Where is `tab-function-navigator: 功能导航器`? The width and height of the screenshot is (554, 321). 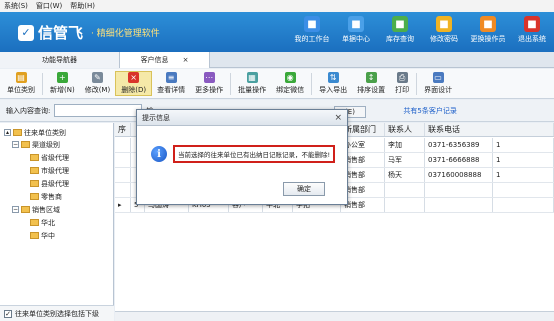
tab-function-navigator: 功能导航器 is located at coordinates (60, 60).